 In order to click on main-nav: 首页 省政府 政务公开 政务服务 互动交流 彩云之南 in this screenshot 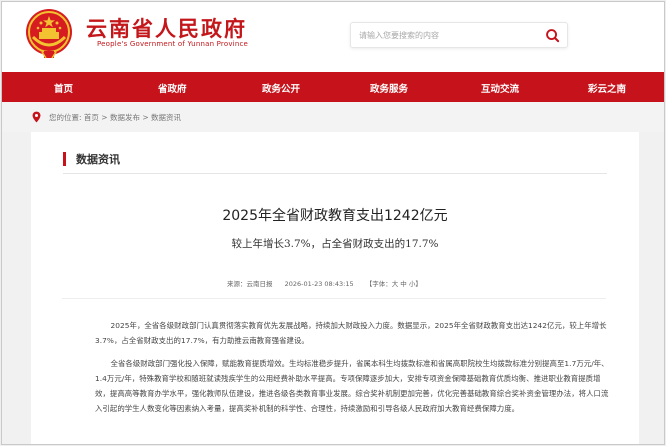, I will do `click(333, 87)`.